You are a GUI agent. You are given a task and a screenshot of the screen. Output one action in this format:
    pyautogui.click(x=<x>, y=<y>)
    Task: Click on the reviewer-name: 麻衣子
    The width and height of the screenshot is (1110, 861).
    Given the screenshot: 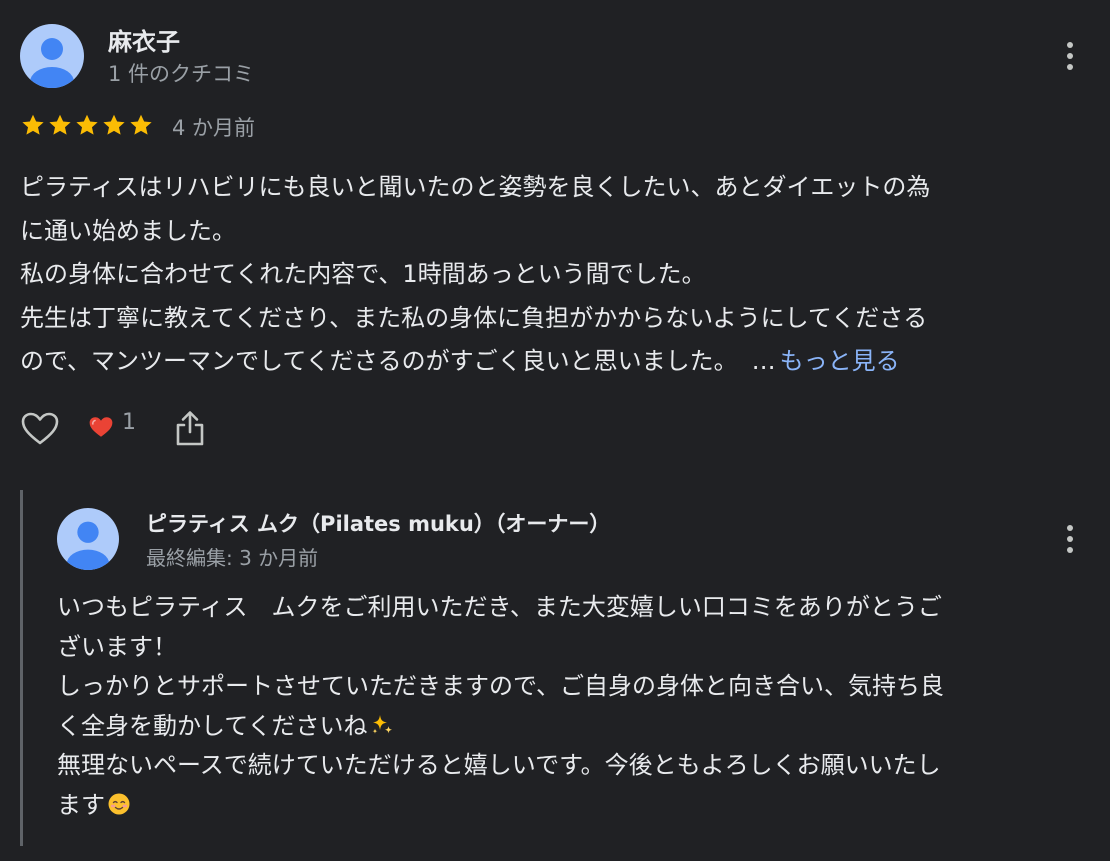 What is the action you would take?
    pyautogui.click(x=144, y=39)
    